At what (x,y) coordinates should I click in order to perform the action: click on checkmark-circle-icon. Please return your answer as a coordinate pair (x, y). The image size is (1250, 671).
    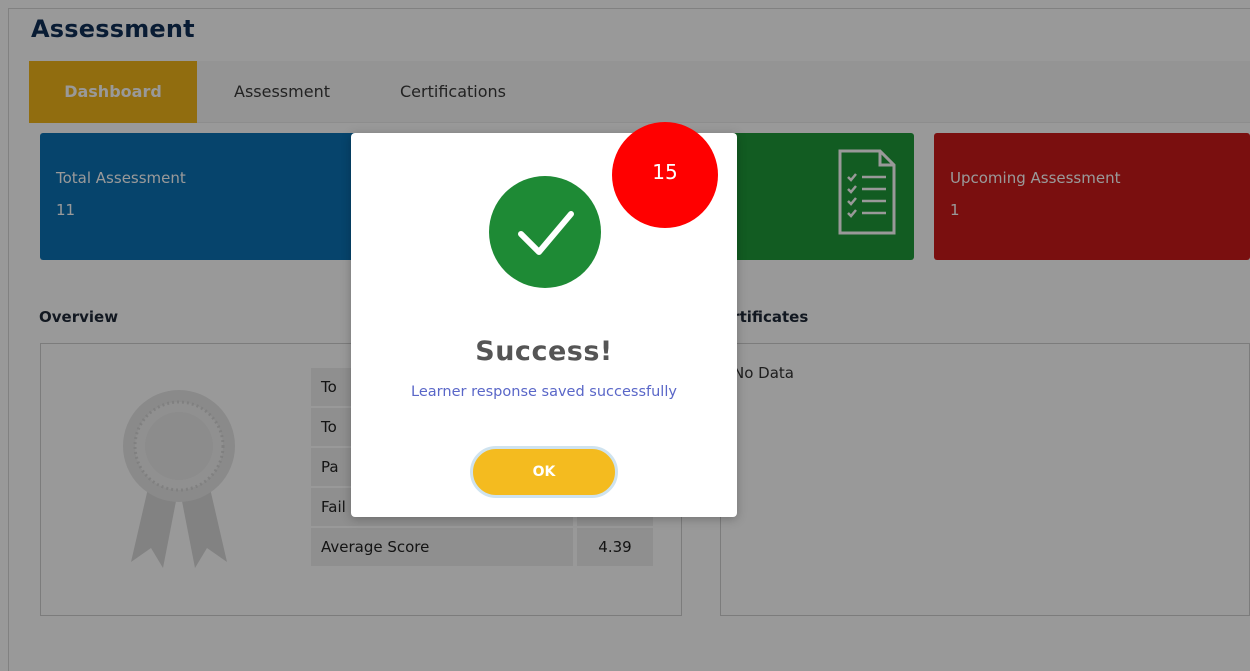
    Looking at the image, I should click on (545, 232).